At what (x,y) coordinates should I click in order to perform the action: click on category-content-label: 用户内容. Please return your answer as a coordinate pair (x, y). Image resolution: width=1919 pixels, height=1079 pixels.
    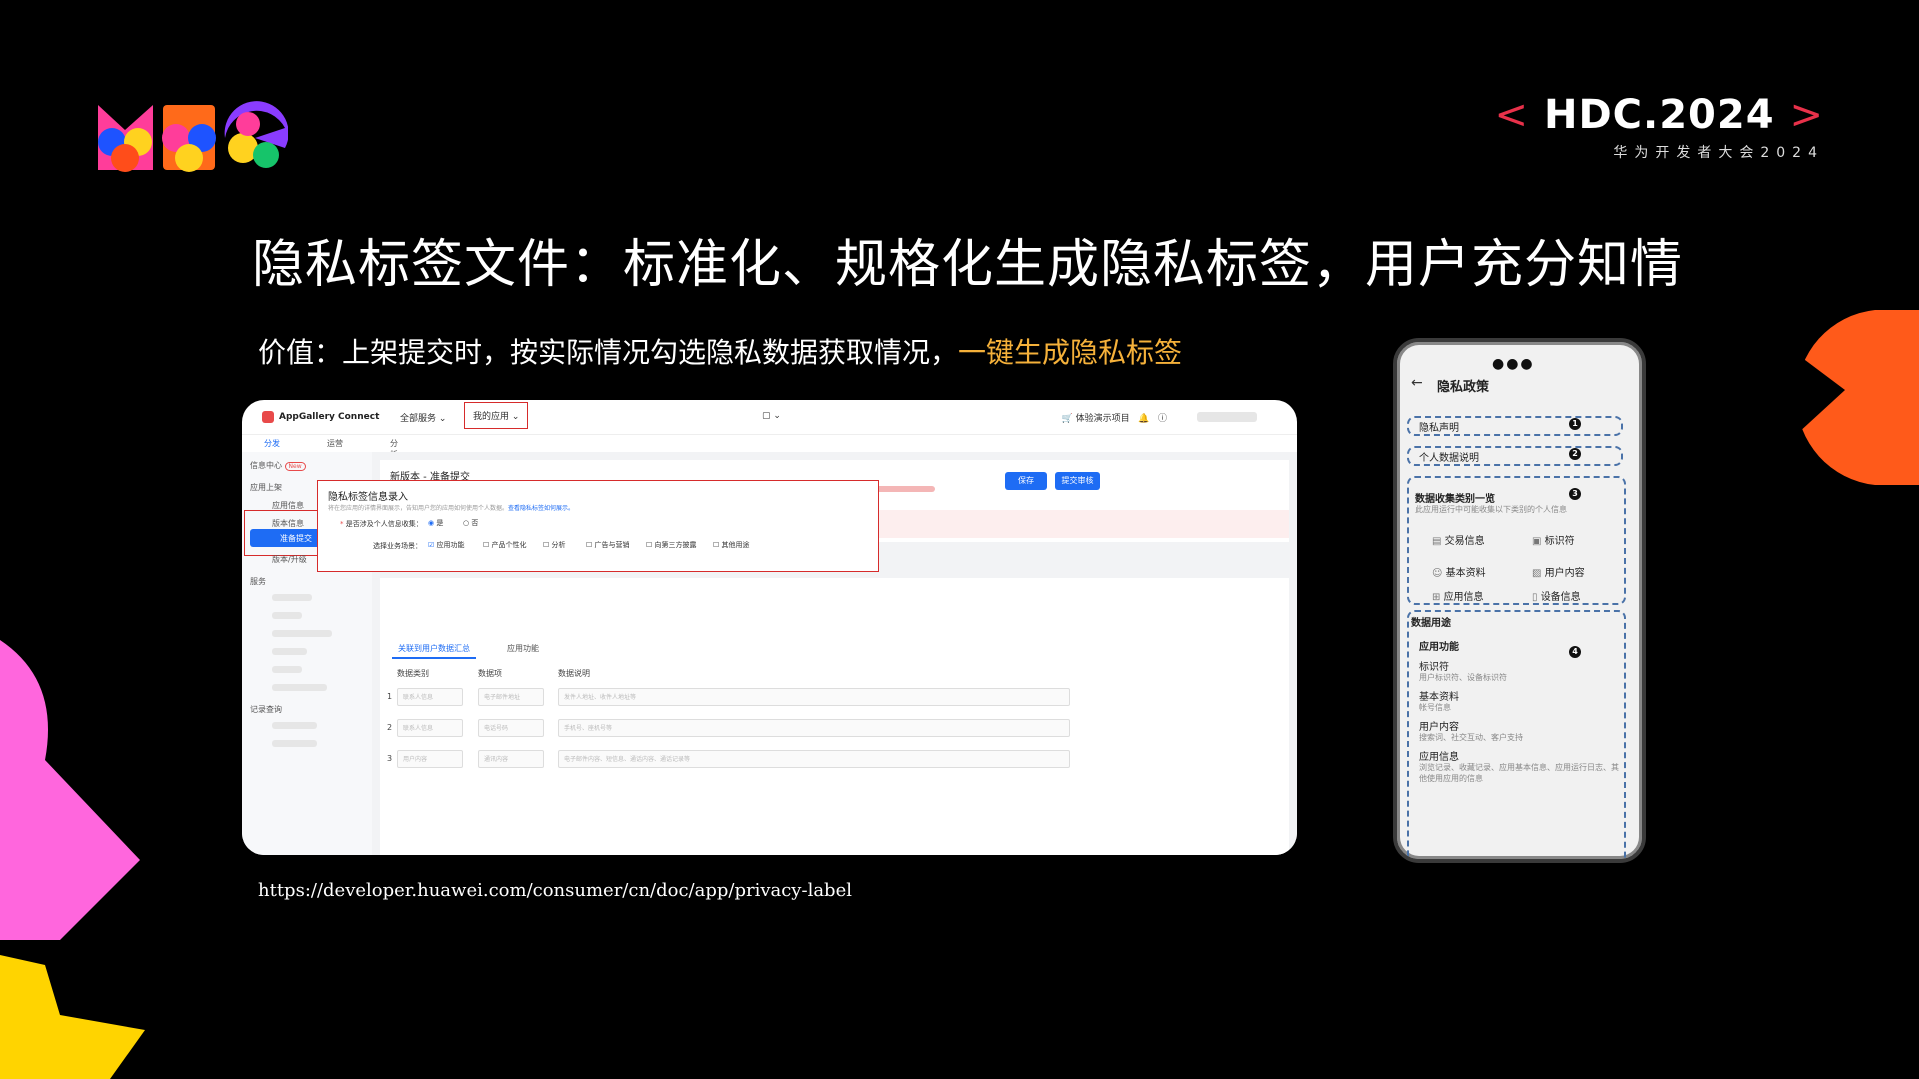
    Looking at the image, I should click on (1564, 573).